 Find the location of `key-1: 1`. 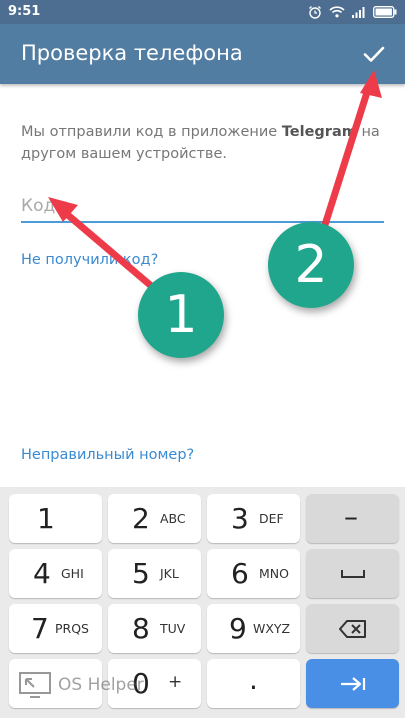

key-1: 1 is located at coordinates (55, 518).